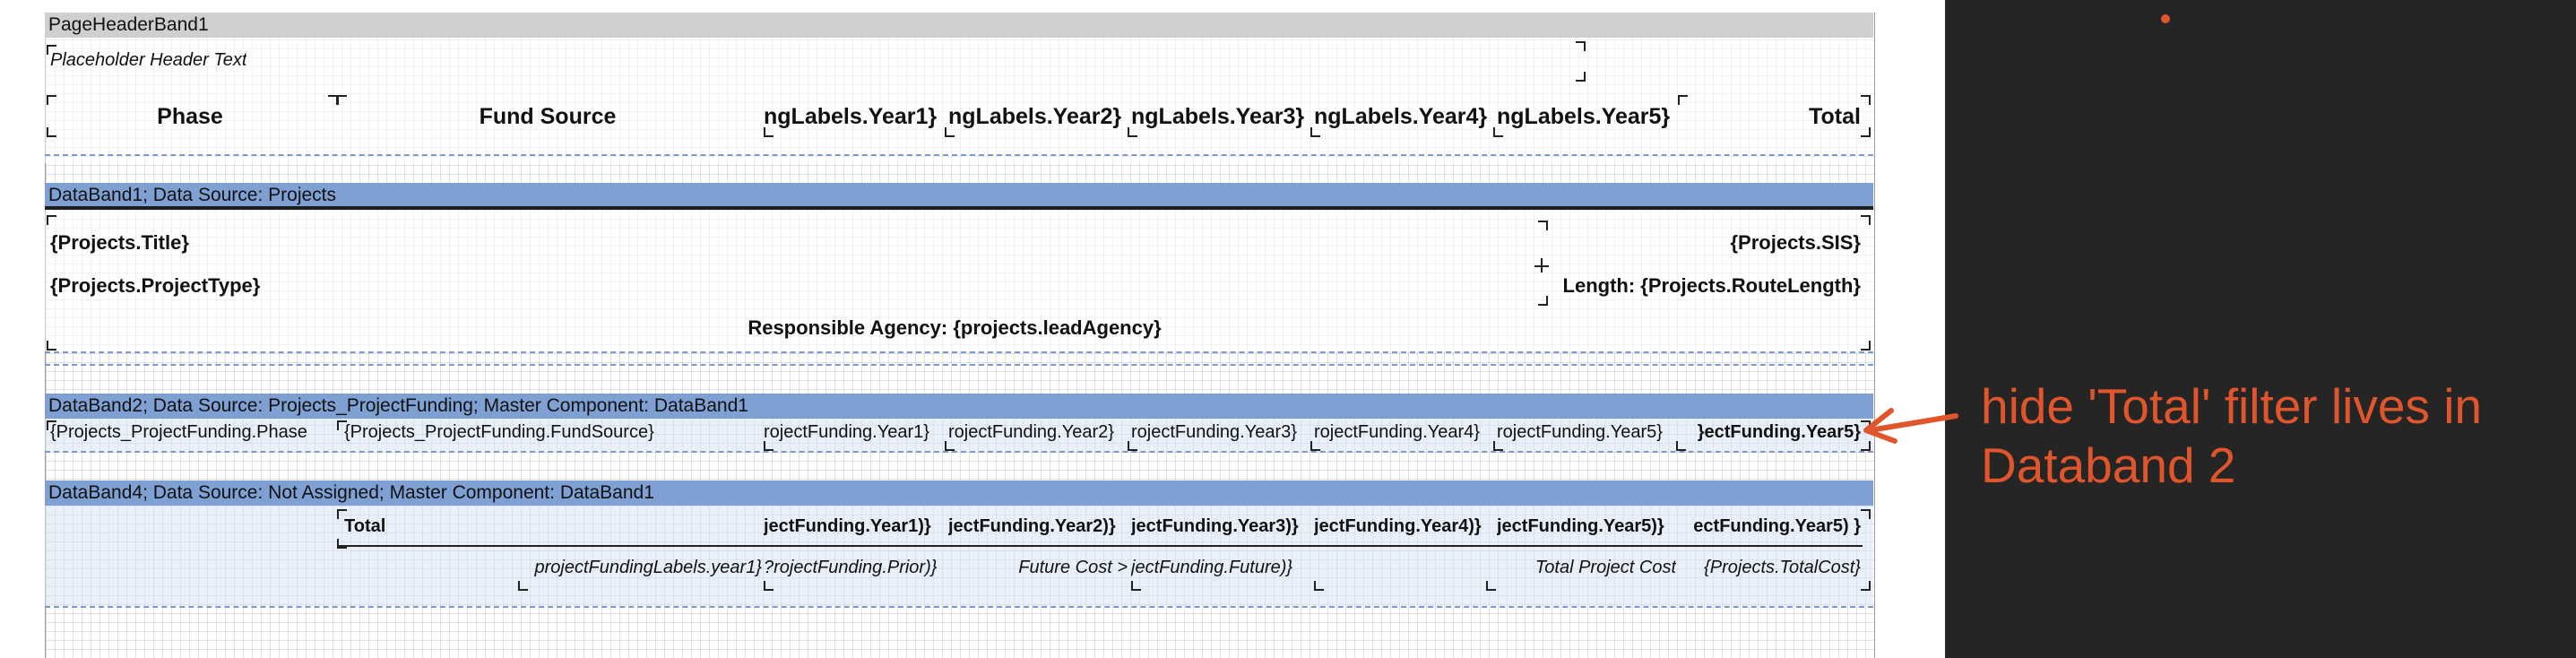 The image size is (2576, 658). I want to click on funding-year5-field: rojectFunding.Year5}, so click(1586, 432).